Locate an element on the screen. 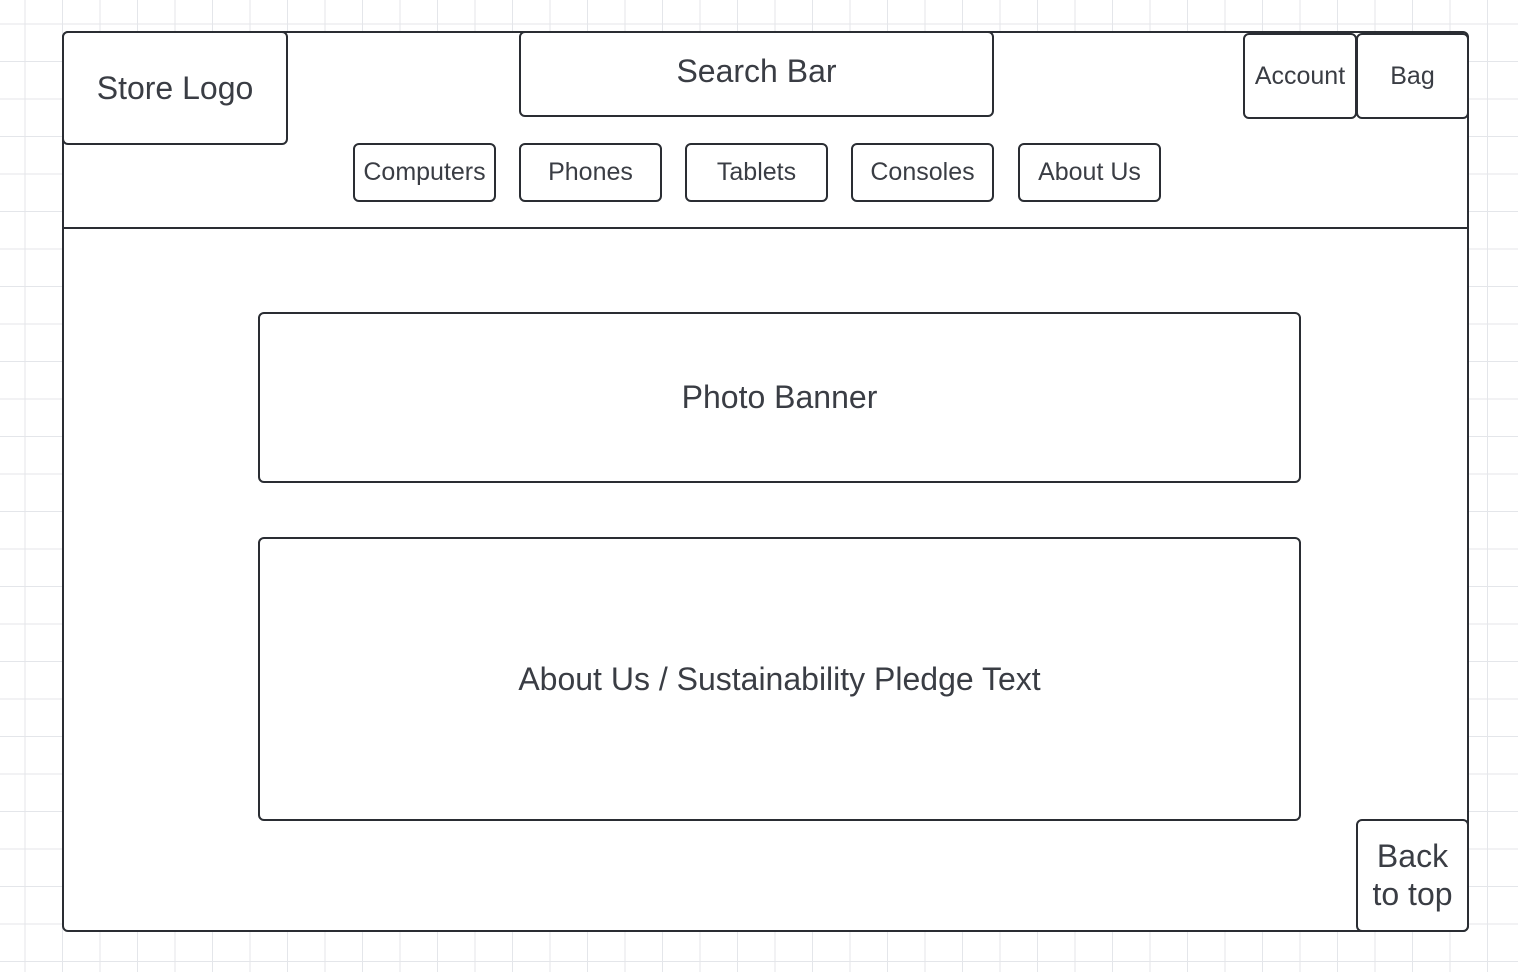 This screenshot has width=1518, height=972. search-bar-label: Search Bar is located at coordinates (756, 71).